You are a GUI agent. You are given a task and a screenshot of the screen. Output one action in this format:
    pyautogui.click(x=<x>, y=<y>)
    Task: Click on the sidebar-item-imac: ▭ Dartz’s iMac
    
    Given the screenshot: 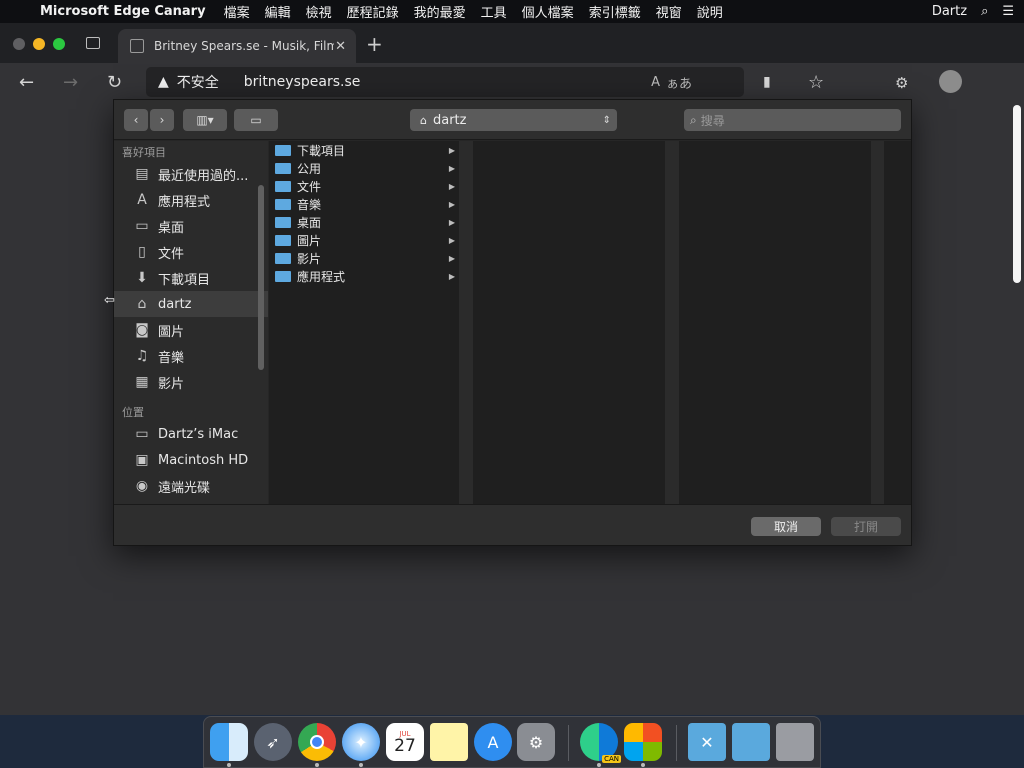 What is the action you would take?
    pyautogui.click(x=191, y=434)
    